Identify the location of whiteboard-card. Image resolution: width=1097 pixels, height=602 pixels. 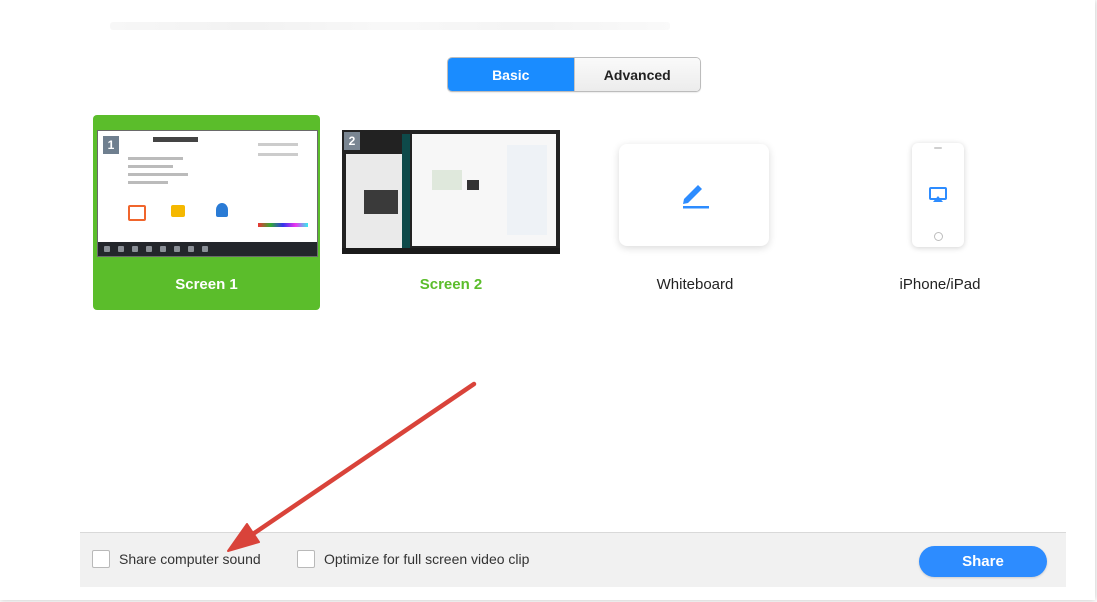
(694, 195).